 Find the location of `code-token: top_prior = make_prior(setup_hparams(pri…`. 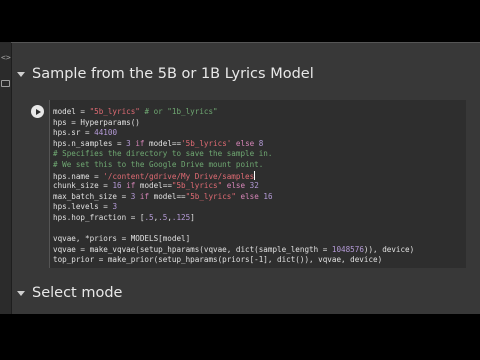

code-token: top_prior = make_prior(setup_hparams(pri… is located at coordinates (218, 260).